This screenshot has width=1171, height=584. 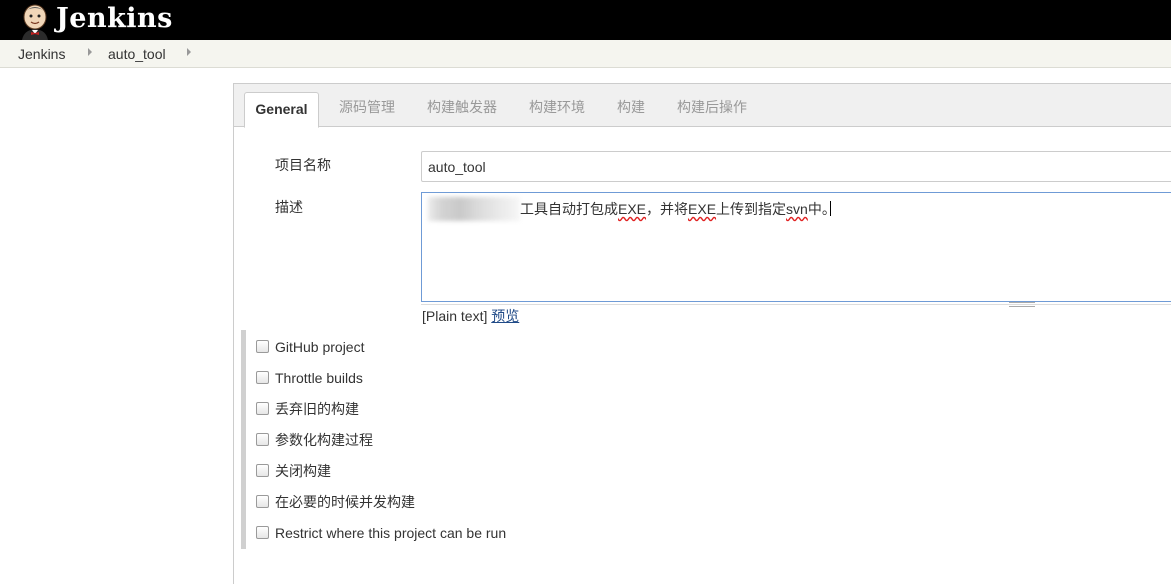 What do you see at coordinates (319, 378) in the screenshot?
I see `throttle-builds-label: Throttle builds` at bounding box center [319, 378].